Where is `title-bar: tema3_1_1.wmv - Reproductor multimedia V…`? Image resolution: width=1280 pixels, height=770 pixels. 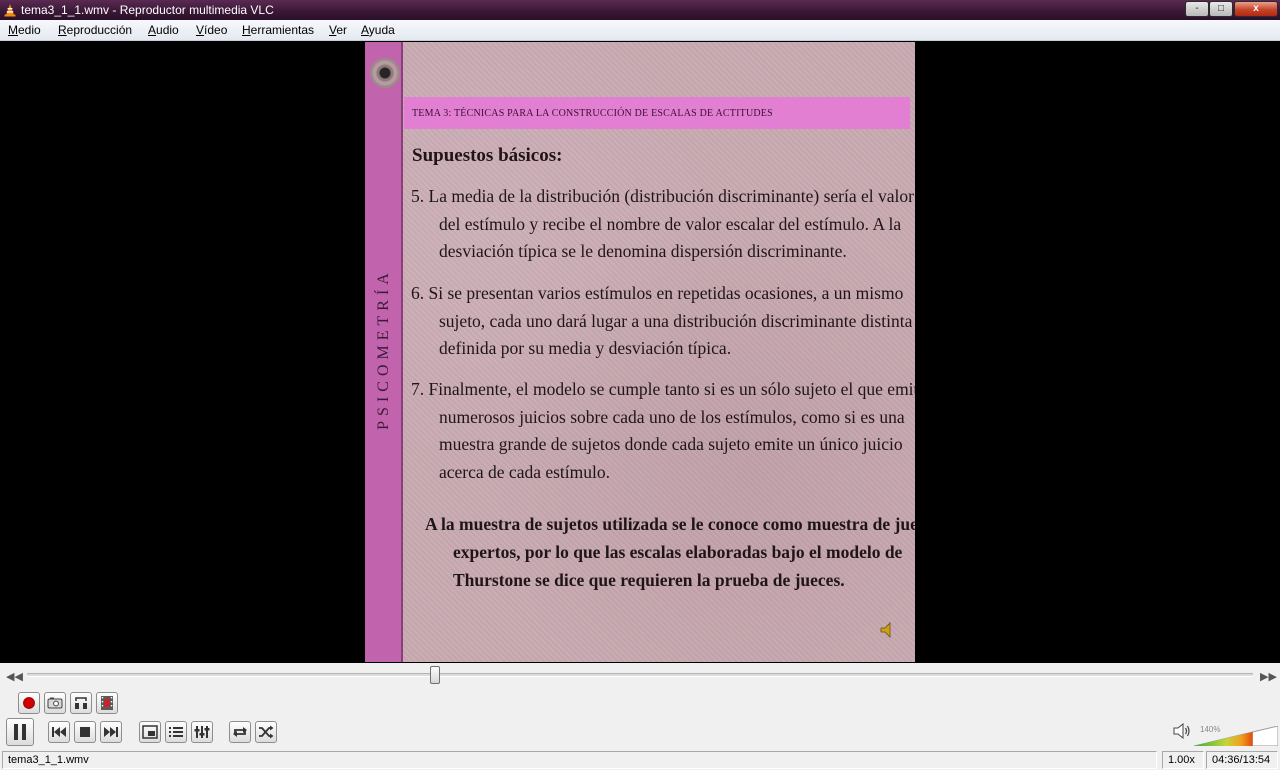 title-bar: tema3_1_1.wmv - Reproductor multimedia V… is located at coordinates (640, 10).